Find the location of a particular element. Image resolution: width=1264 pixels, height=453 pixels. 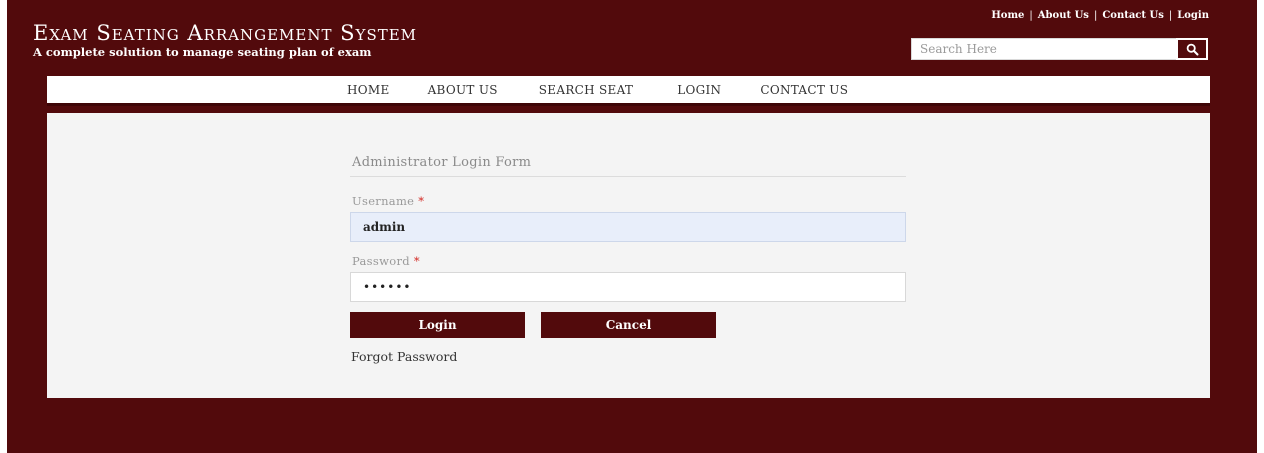

username-field is located at coordinates (628, 227).